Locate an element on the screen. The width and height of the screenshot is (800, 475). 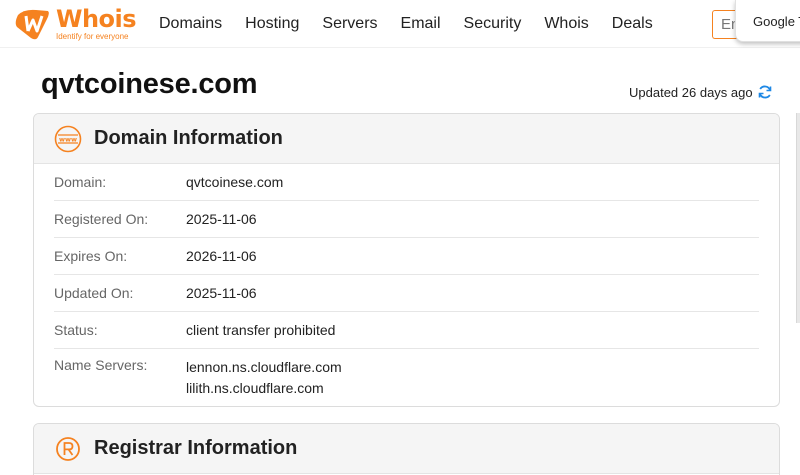
www-icon: www is located at coordinates (68, 138).